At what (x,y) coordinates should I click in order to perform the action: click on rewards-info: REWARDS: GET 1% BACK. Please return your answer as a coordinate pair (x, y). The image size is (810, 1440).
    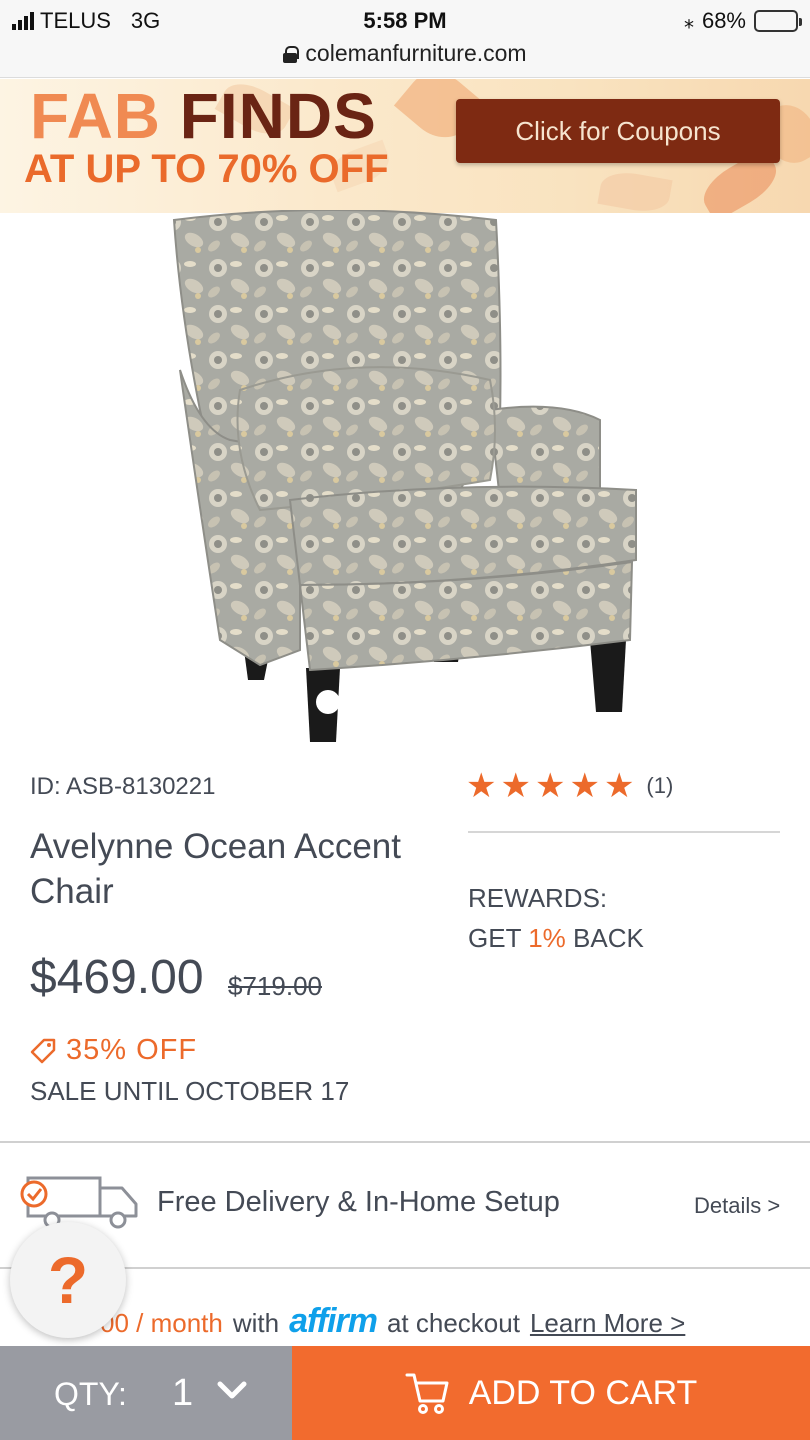
    Looking at the image, I should click on (556, 918).